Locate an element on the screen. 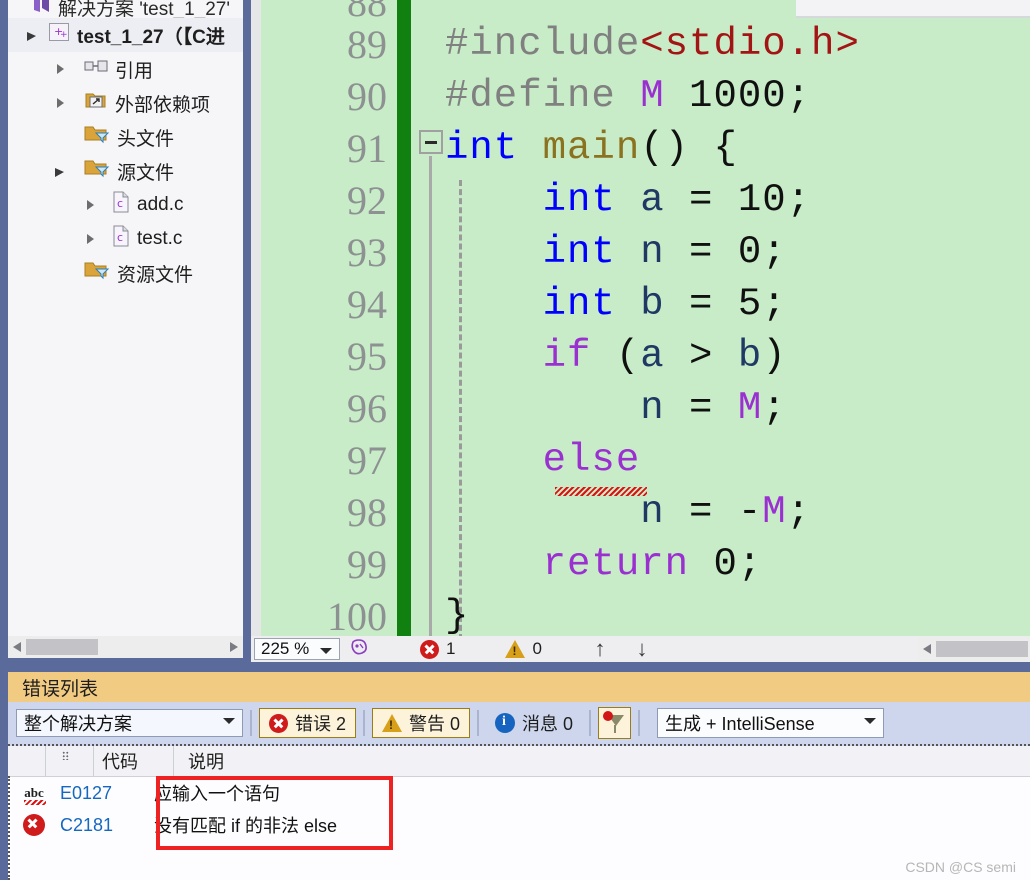 This screenshot has width=1030, height=880. prev-issue-arrow-icon: ↑ is located at coordinates (600, 649).